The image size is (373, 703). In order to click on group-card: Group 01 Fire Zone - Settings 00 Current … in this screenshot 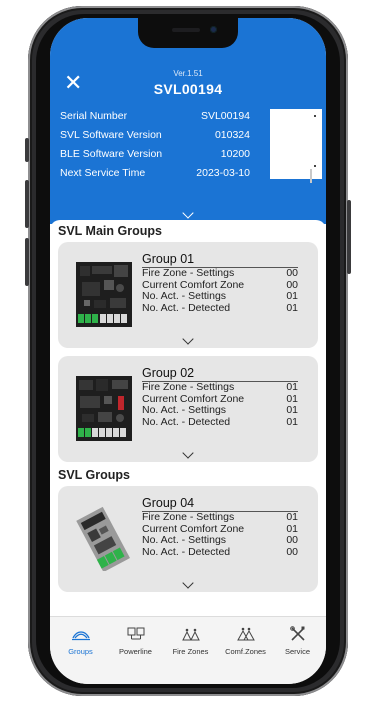, I will do `click(188, 295)`.